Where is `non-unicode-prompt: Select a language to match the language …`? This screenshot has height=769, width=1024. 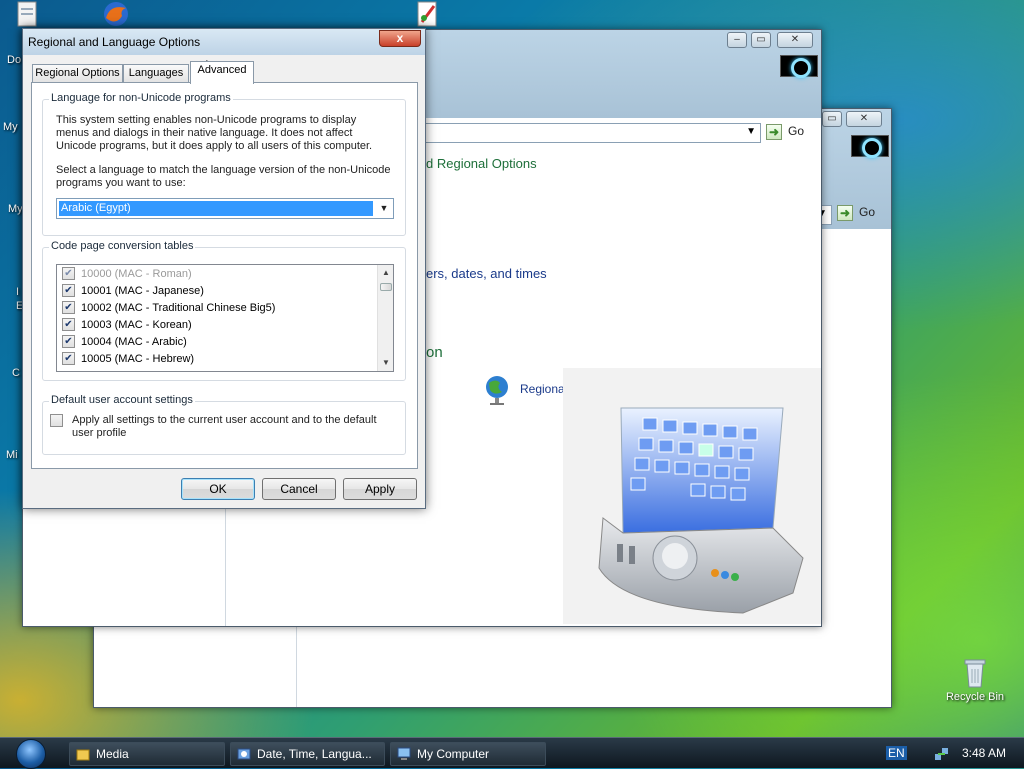 non-unicode-prompt: Select a language to match the language … is located at coordinates (223, 176).